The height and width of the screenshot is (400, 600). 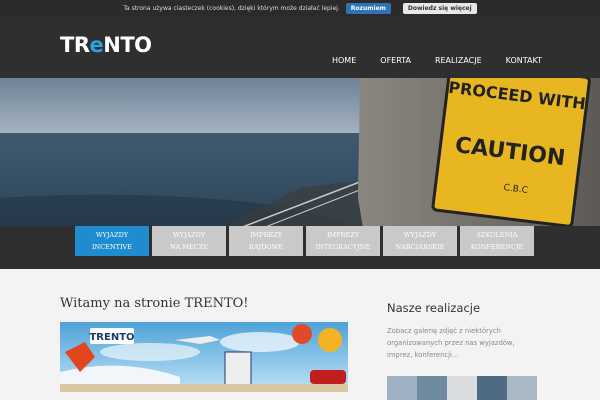 I want to click on nav-home: HOME, so click(x=344, y=60).